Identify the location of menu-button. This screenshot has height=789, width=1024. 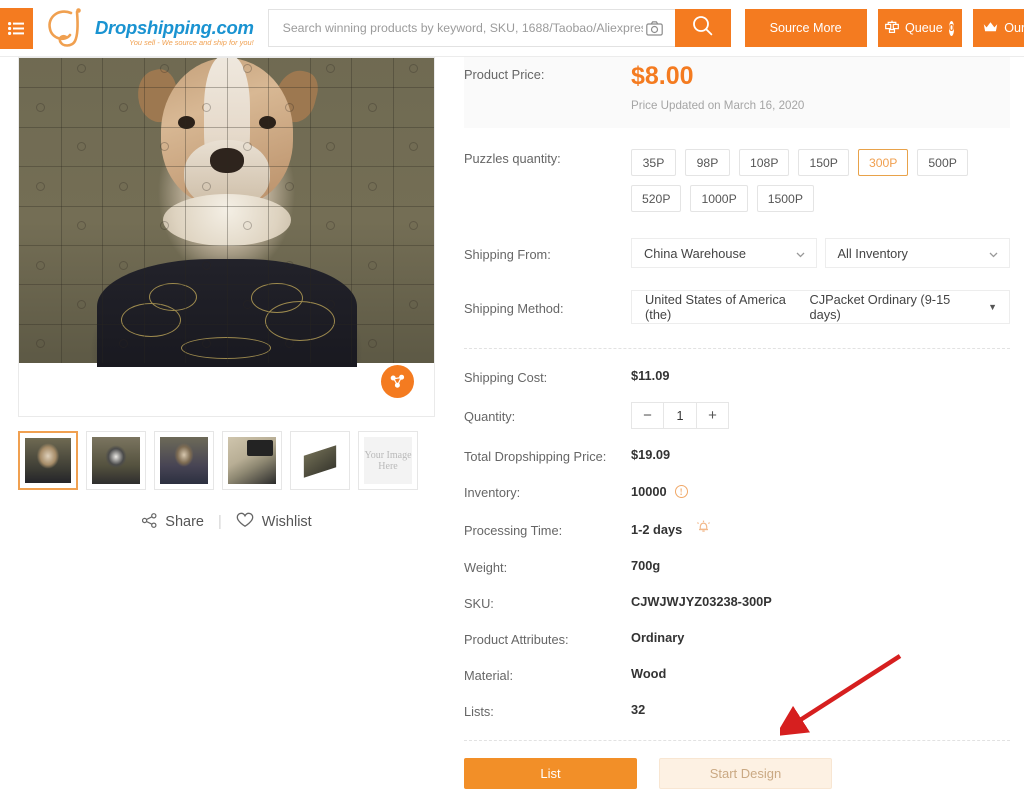
(16, 28).